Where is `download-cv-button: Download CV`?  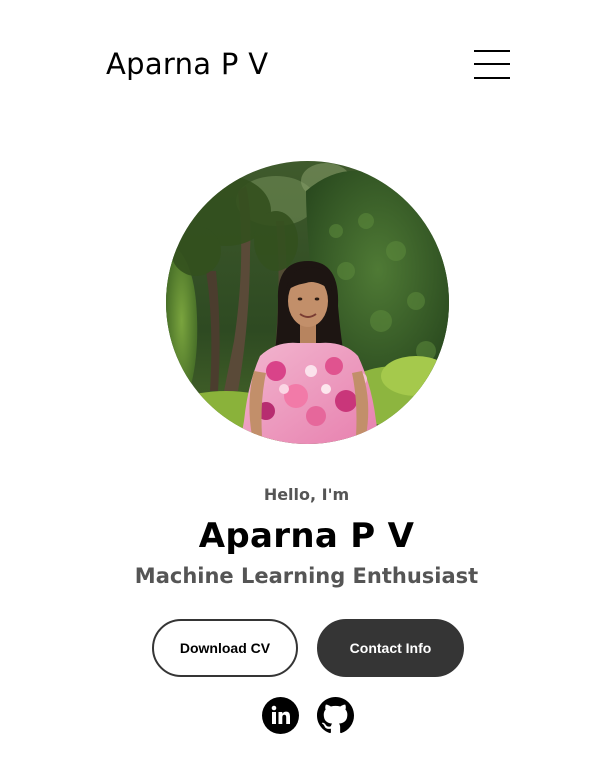 download-cv-button: Download CV is located at coordinates (225, 648).